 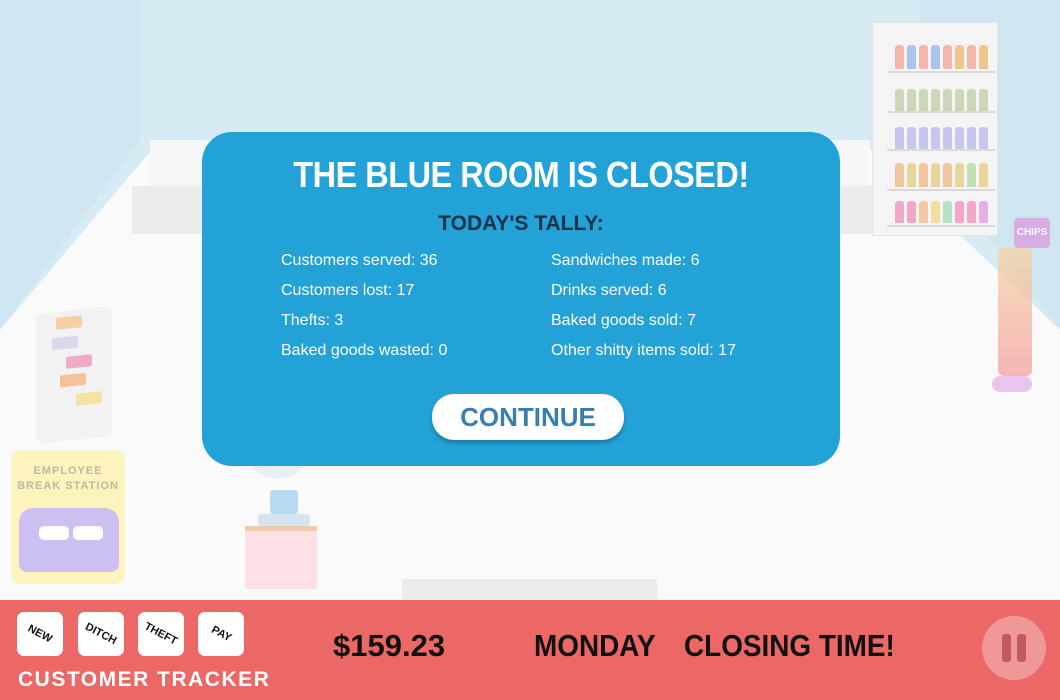 I want to click on cash-register-icon, so click(x=284, y=507).